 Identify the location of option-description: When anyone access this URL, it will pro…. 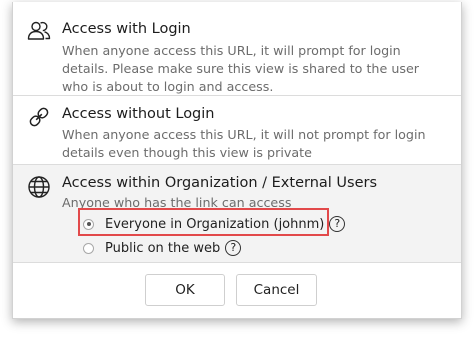
(240, 68).